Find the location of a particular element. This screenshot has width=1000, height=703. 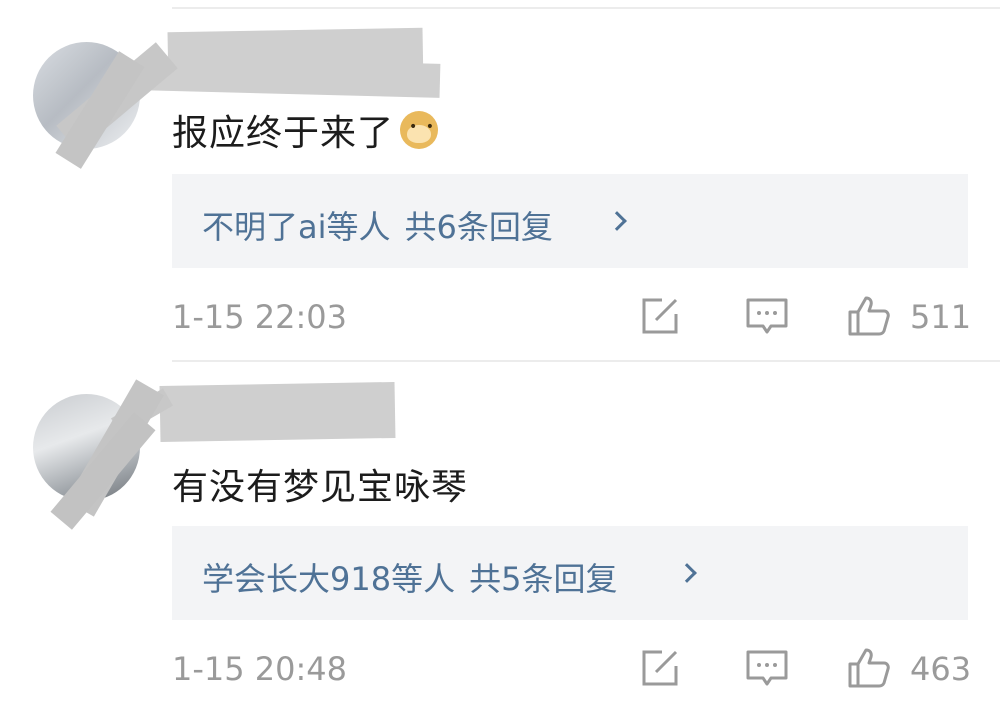

replies-link: 不明了ai等人 共6条回复 is located at coordinates (570, 221).